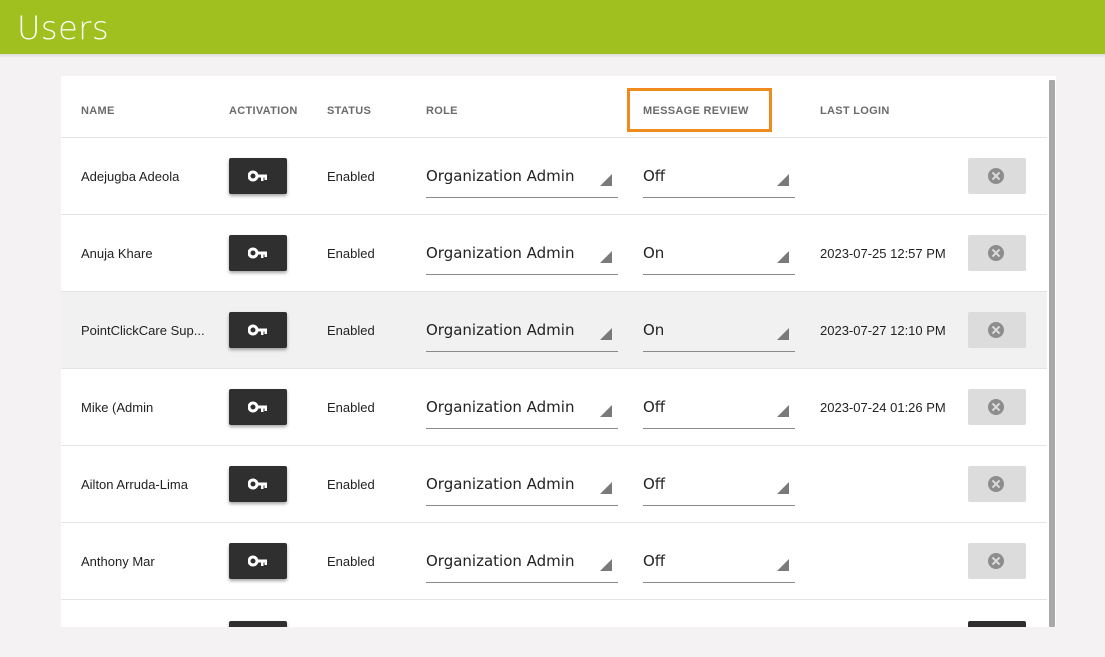  What do you see at coordinates (98, 111) in the screenshot?
I see `column-header-name: NAME` at bounding box center [98, 111].